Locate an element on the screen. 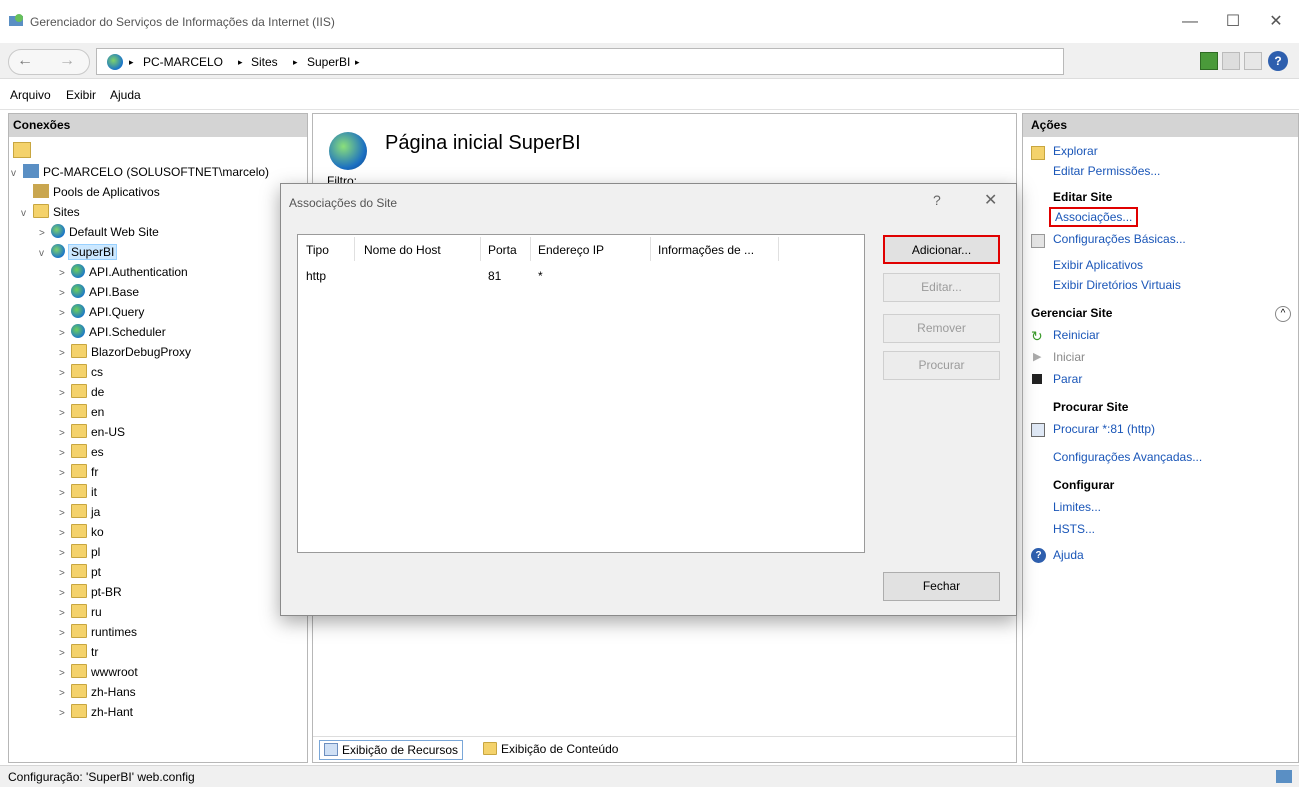  tab-features-view: Exibição de Recursos is located at coordinates (391, 750).